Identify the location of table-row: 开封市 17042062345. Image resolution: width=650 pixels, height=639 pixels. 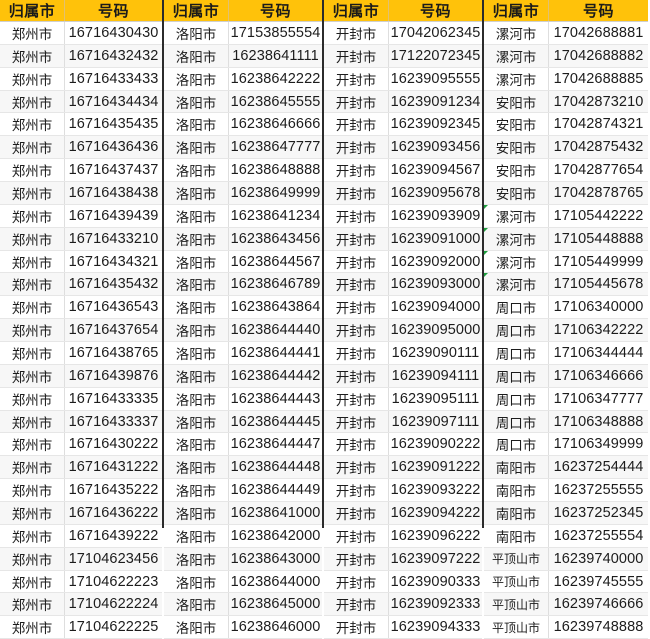
(403, 33).